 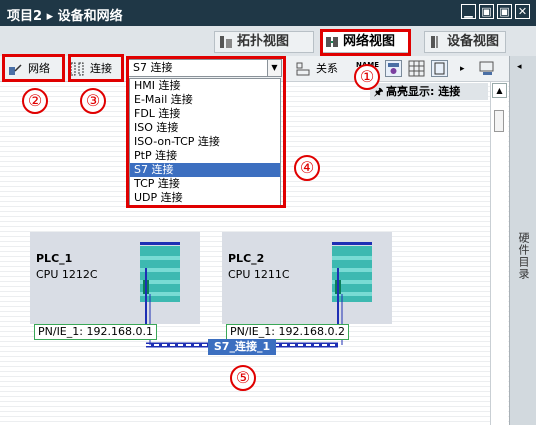 I want to click on device-view-icon, so click(x=434, y=42).